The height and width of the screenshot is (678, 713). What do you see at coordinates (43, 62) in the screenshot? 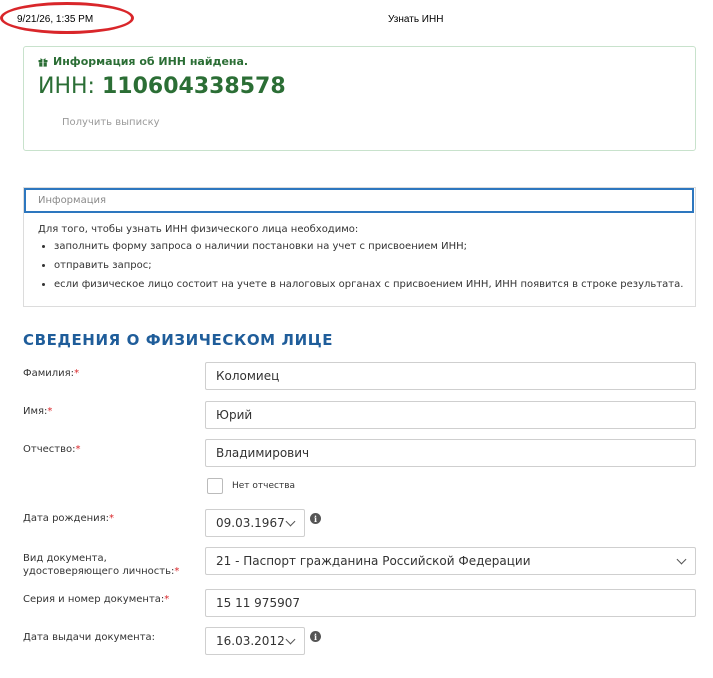
I see `gift-icon` at bounding box center [43, 62].